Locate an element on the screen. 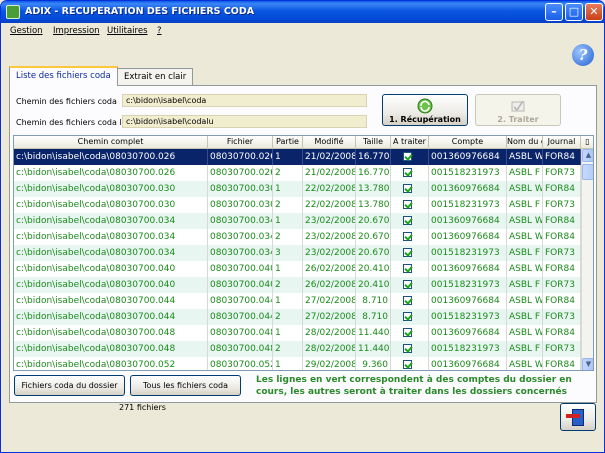  vertical-scrollbar: ▲ ▼ is located at coordinates (587, 259).